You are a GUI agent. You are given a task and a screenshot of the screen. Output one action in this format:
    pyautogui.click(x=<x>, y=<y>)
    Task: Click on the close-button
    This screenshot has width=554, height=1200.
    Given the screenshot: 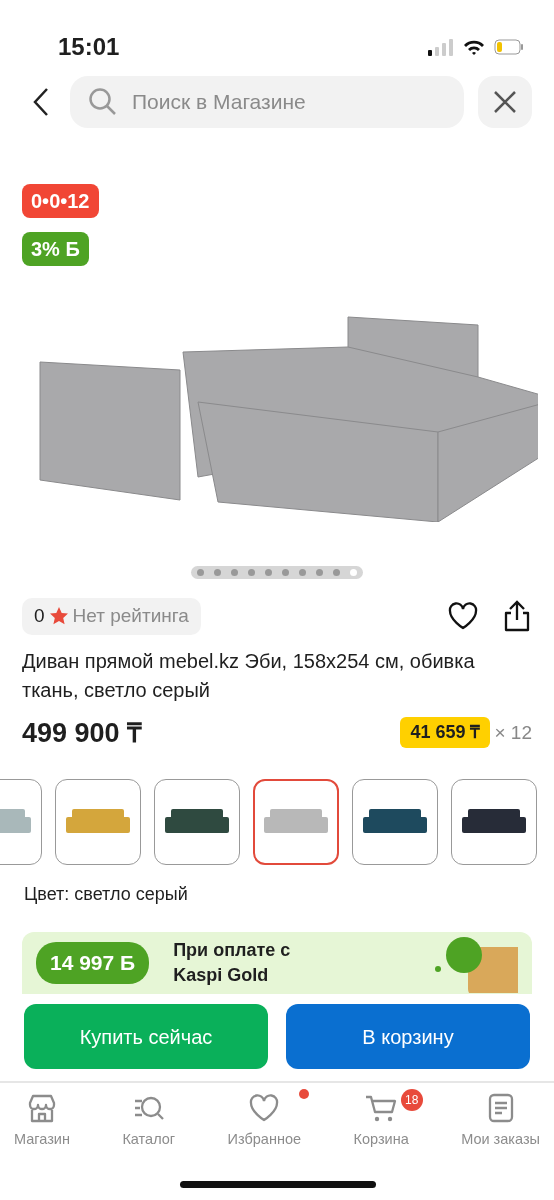 What is the action you would take?
    pyautogui.click(x=505, y=102)
    